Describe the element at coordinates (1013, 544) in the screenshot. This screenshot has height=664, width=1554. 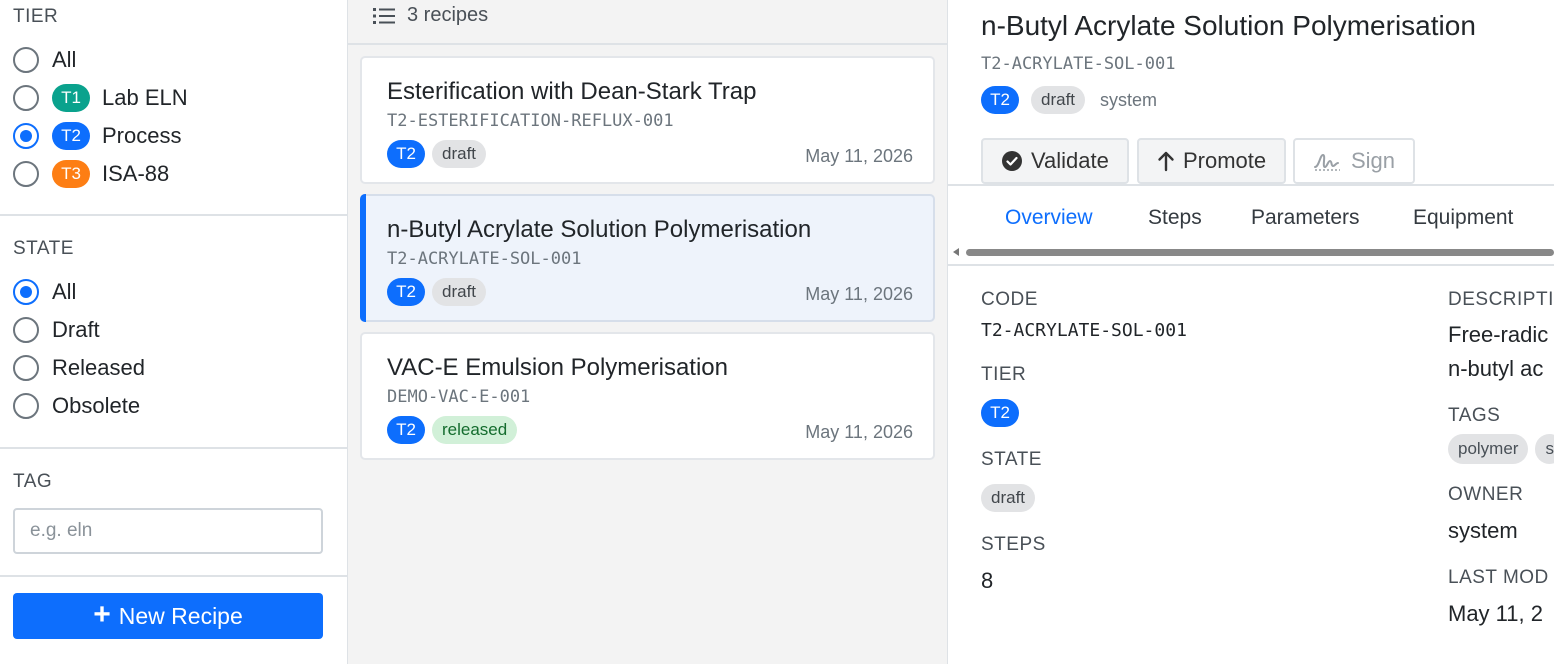
I see `steps-label: STEPS` at that location.